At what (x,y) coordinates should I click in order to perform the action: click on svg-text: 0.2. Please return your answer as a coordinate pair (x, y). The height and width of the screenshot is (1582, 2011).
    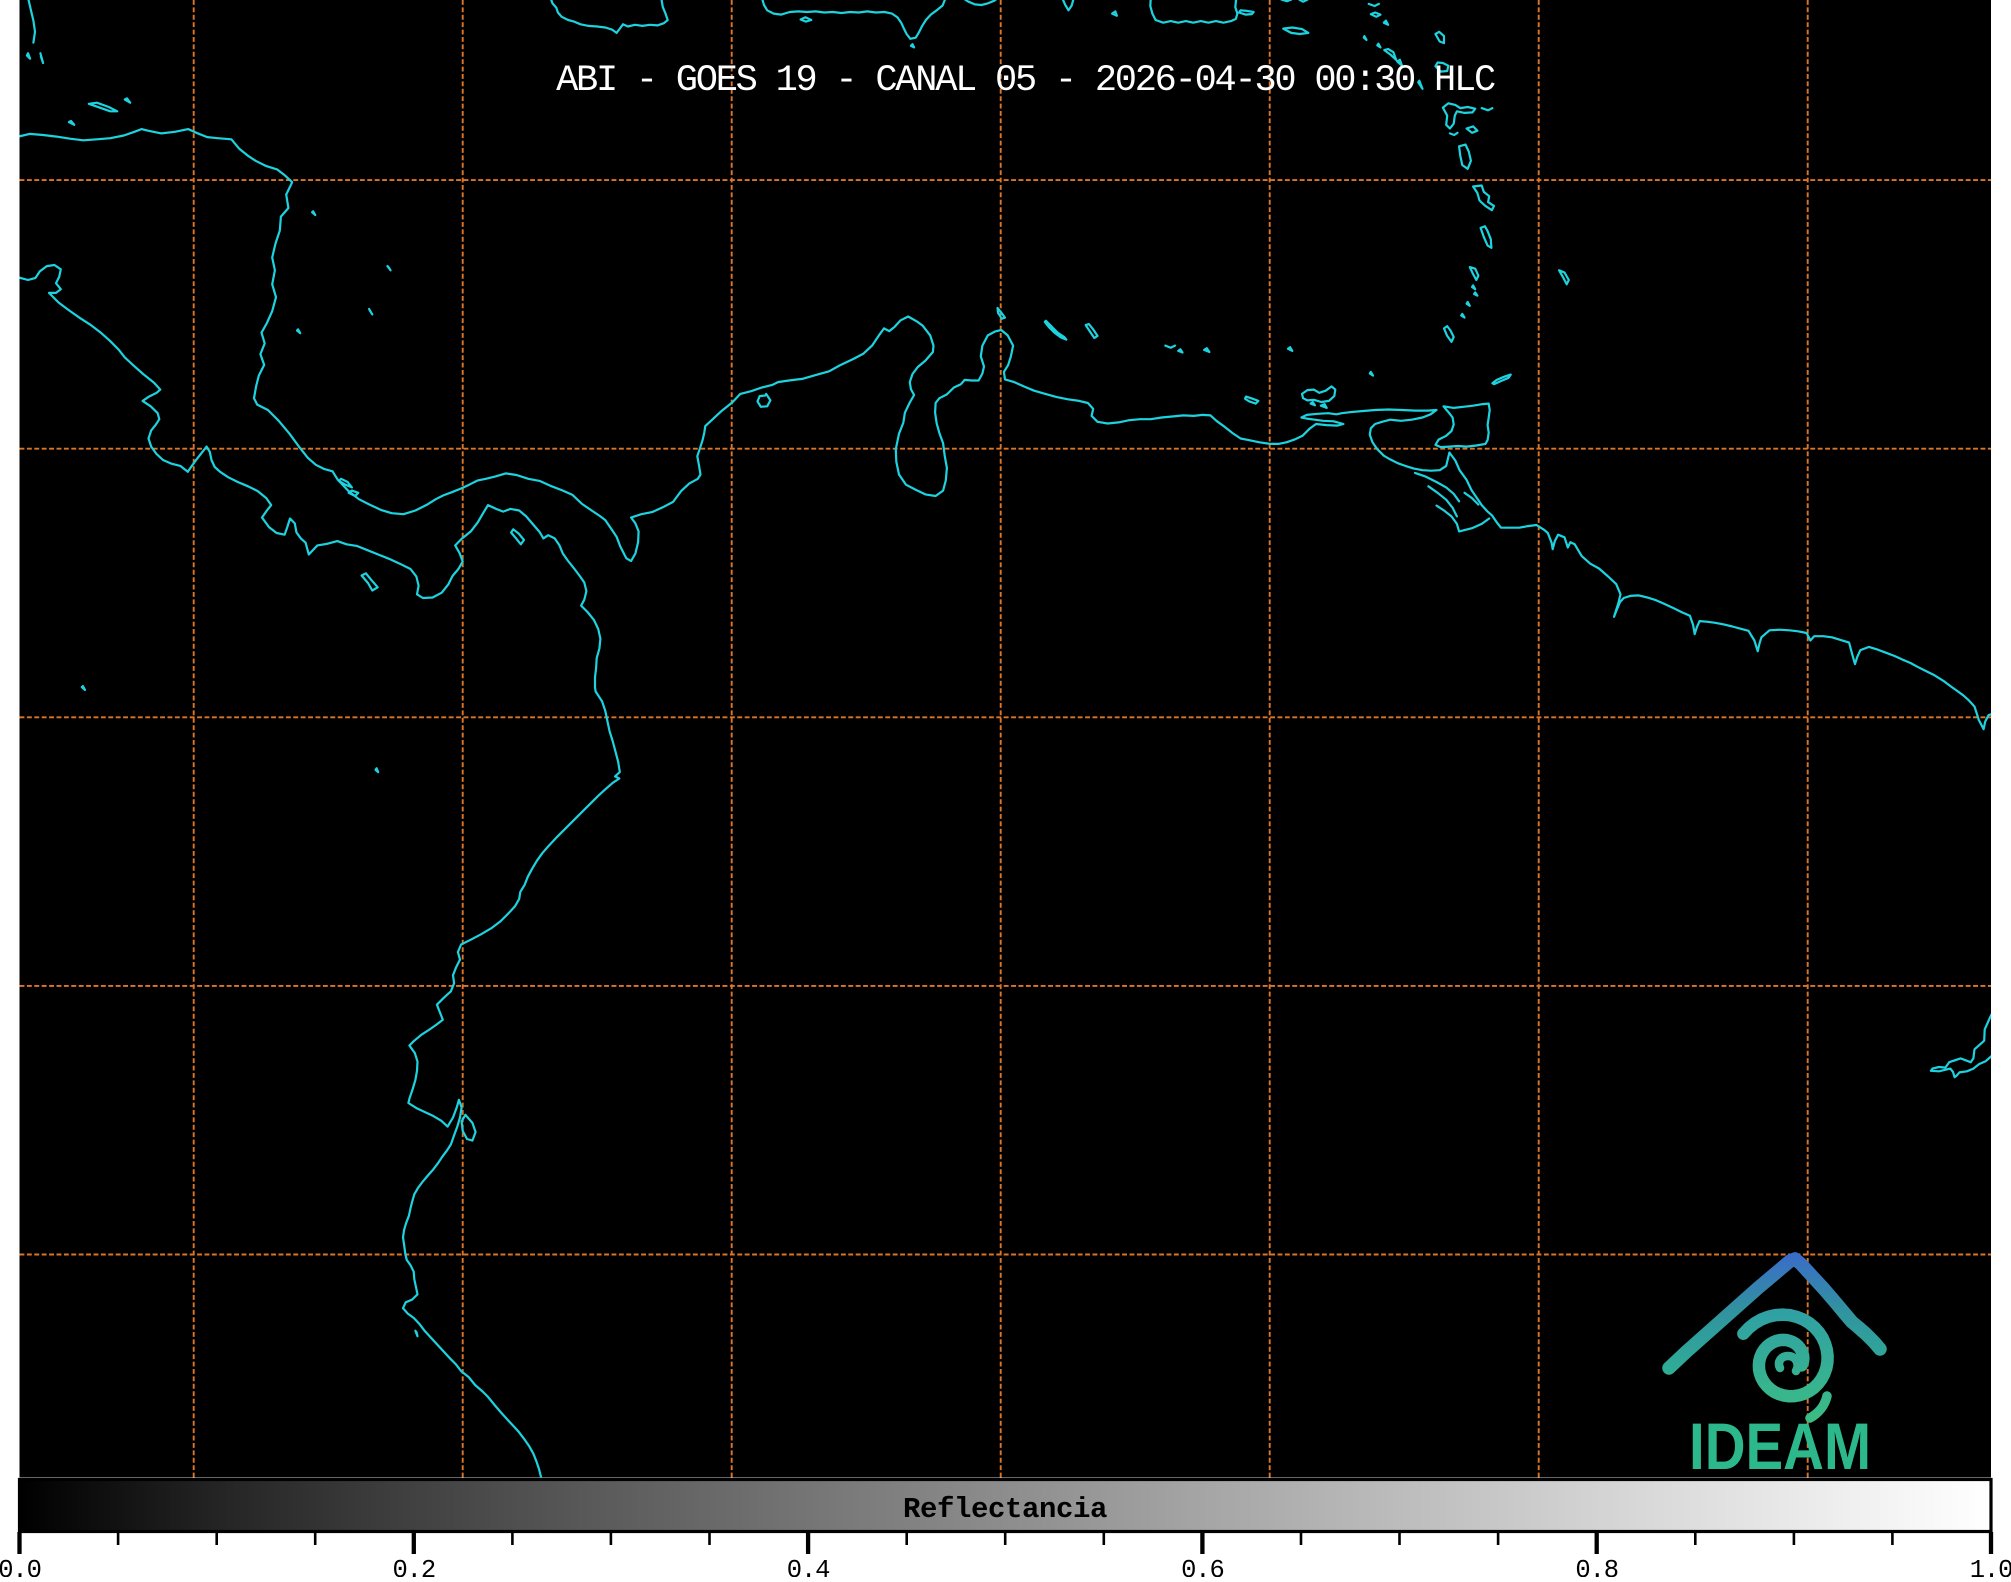
    Looking at the image, I should click on (413, 1566).